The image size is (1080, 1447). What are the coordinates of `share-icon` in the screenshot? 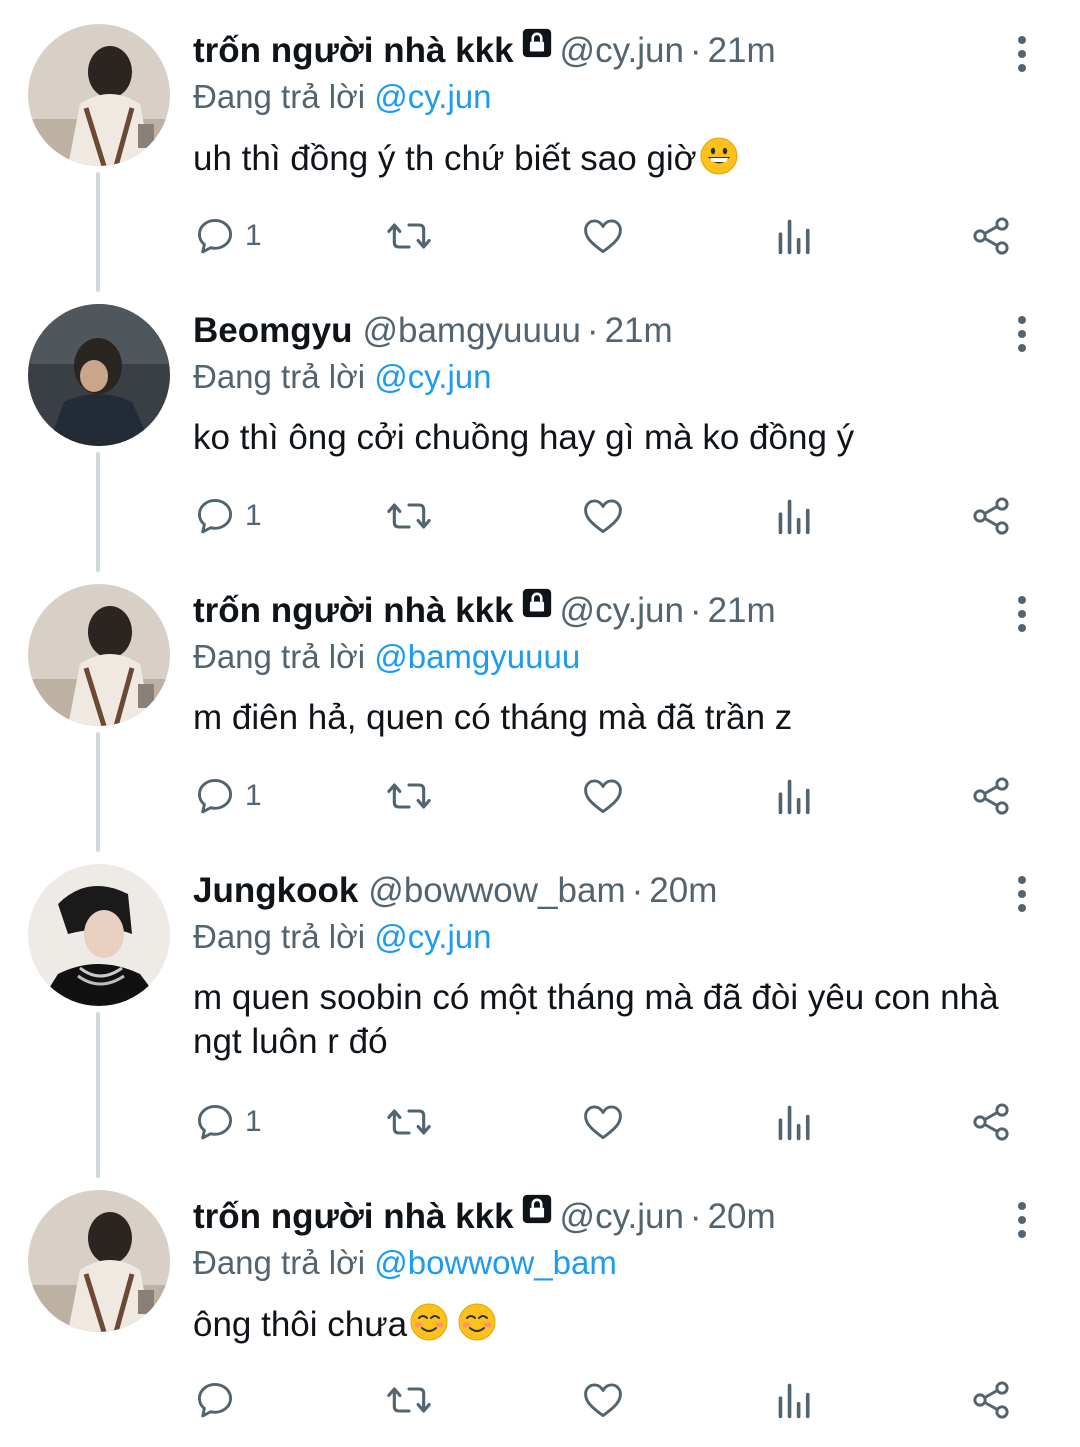 It's located at (991, 1122).